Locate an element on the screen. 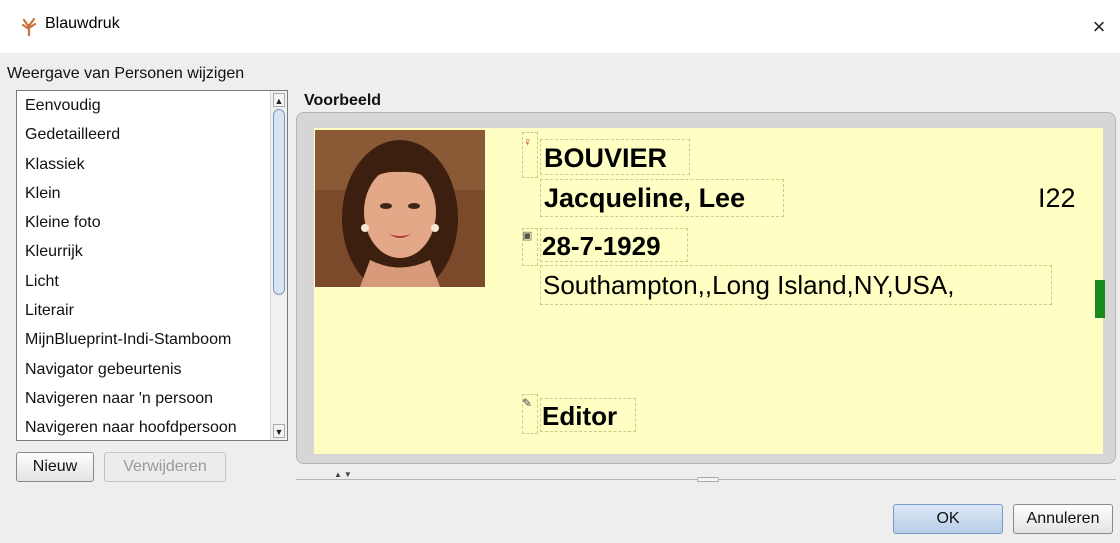 The width and height of the screenshot is (1120, 543). female-icon: ♀ is located at coordinates (527, 142).